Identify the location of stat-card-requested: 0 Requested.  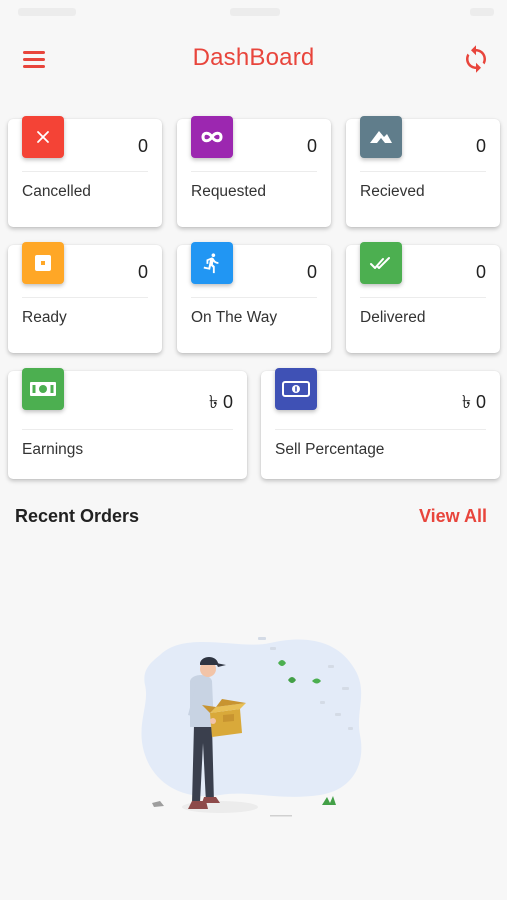
(254, 171).